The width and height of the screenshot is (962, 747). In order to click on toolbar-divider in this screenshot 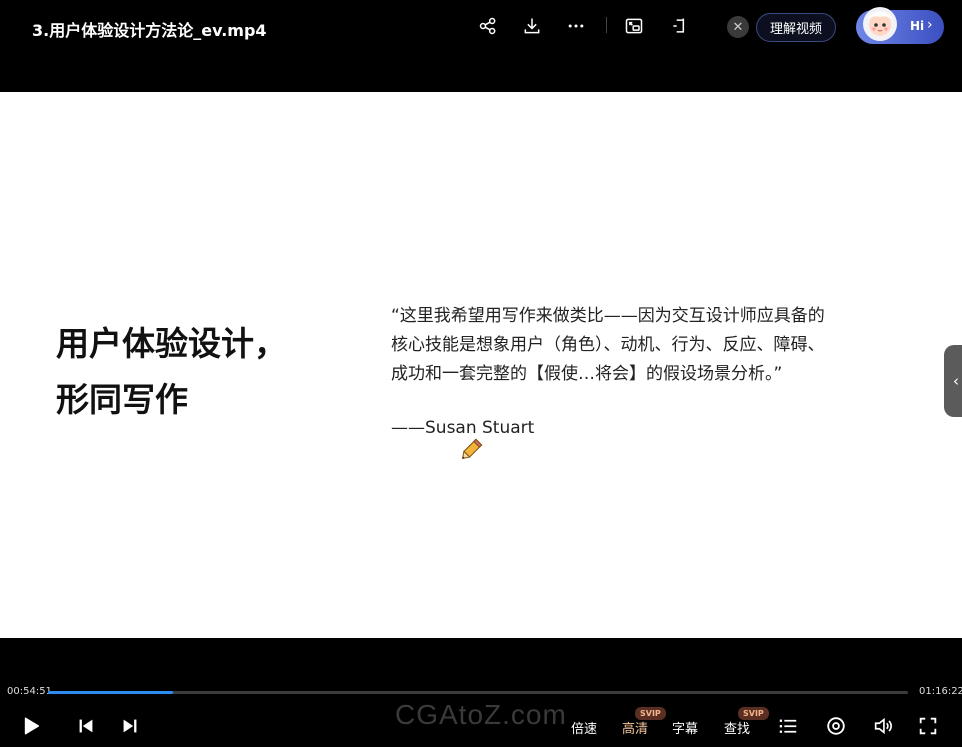, I will do `click(606, 25)`.